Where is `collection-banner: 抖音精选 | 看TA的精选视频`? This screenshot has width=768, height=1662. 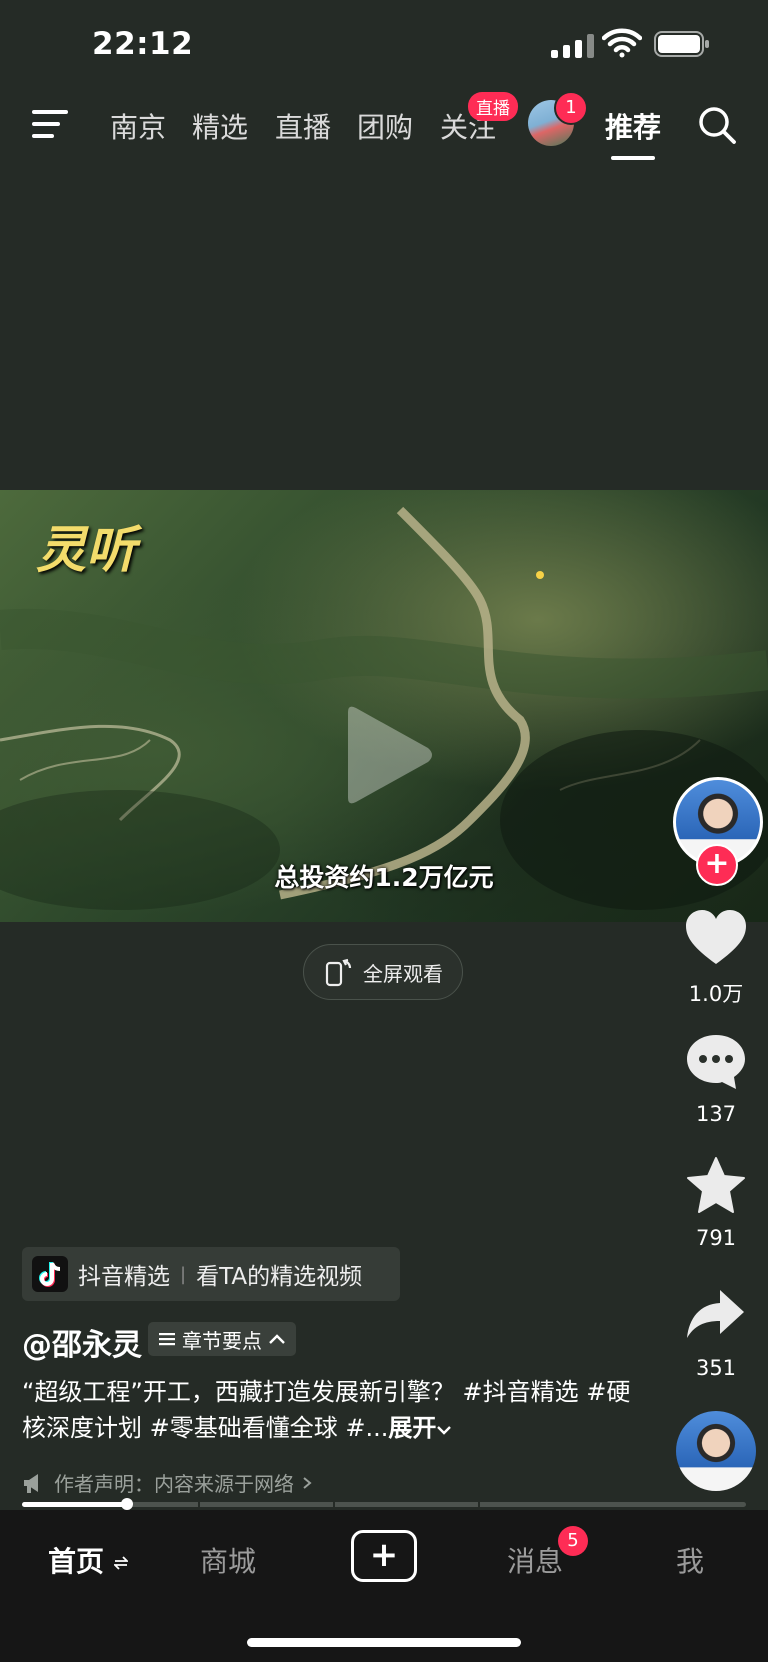
collection-banner: 抖音精选 | 看TA的精选视频 is located at coordinates (211, 1274).